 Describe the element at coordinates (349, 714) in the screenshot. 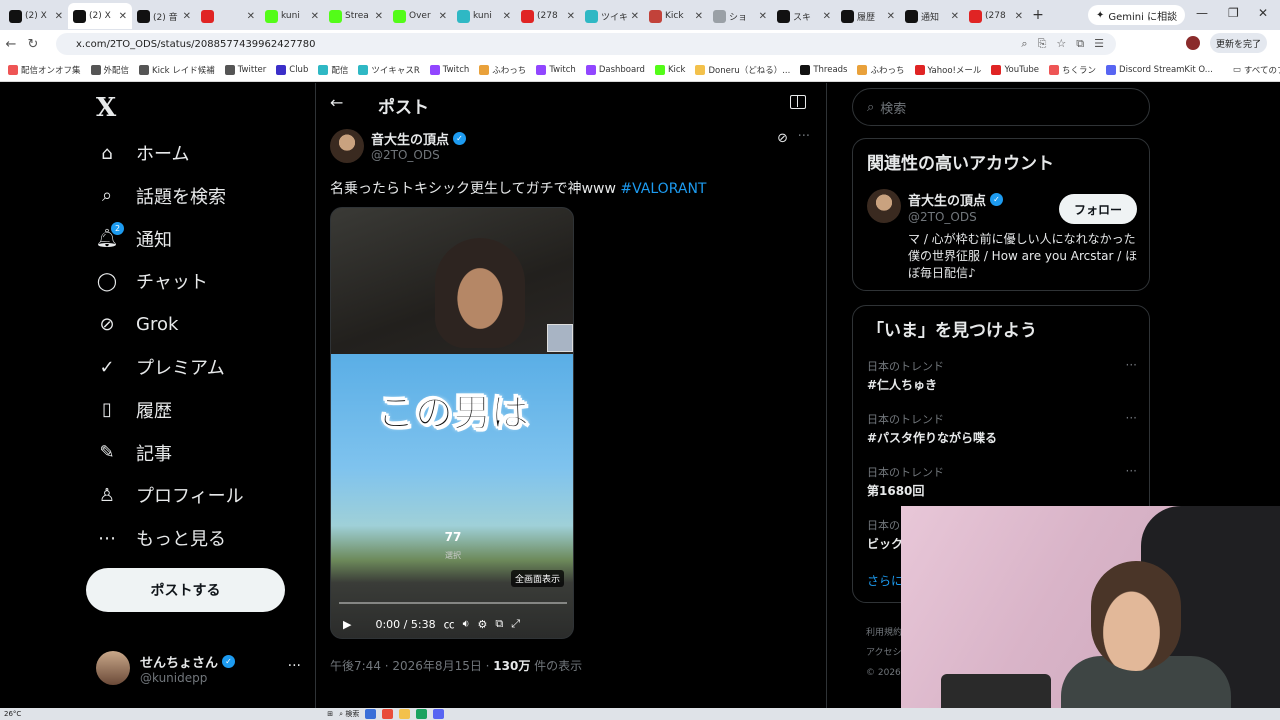

I see `taskbar-search: ⌕ 検索` at that location.